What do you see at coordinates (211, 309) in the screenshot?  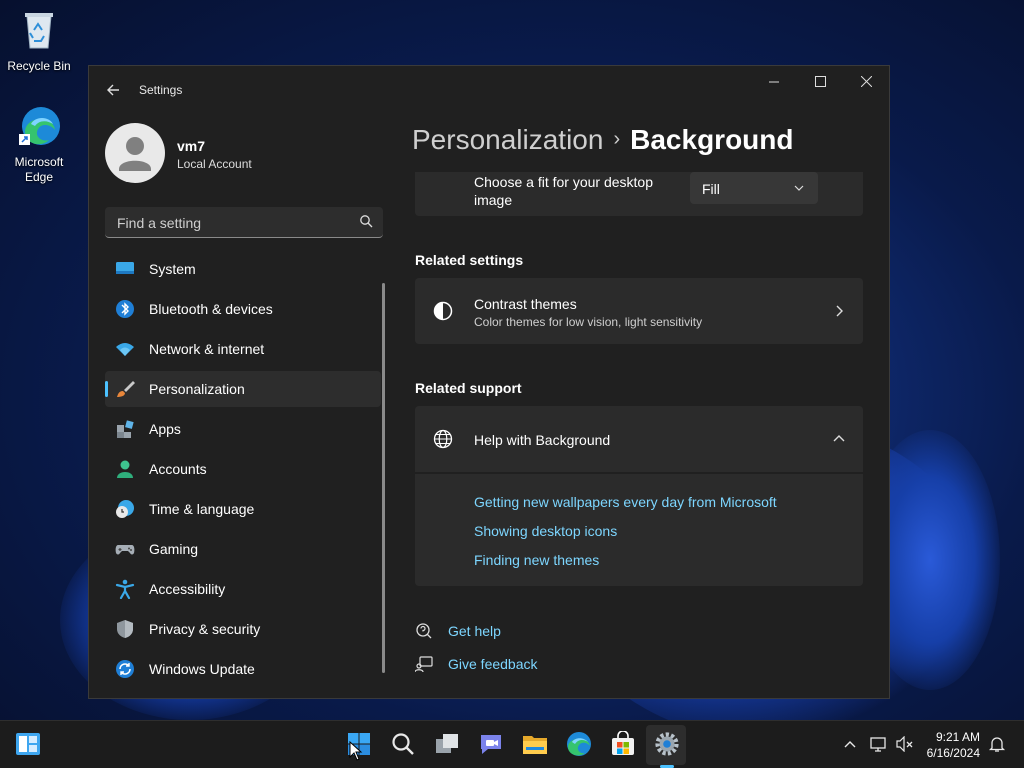 I see `sidebar-item-label: Bluetooth & devices` at bounding box center [211, 309].